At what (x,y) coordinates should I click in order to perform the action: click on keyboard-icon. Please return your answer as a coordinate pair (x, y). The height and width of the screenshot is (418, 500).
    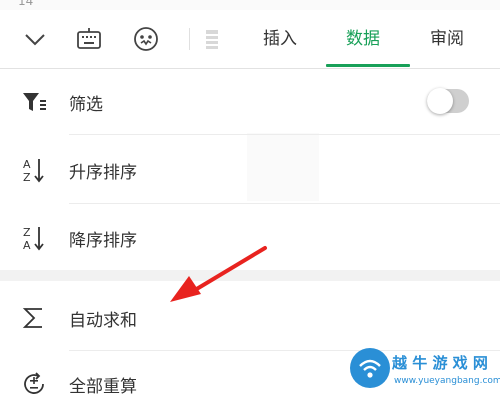
    Looking at the image, I should click on (89, 39).